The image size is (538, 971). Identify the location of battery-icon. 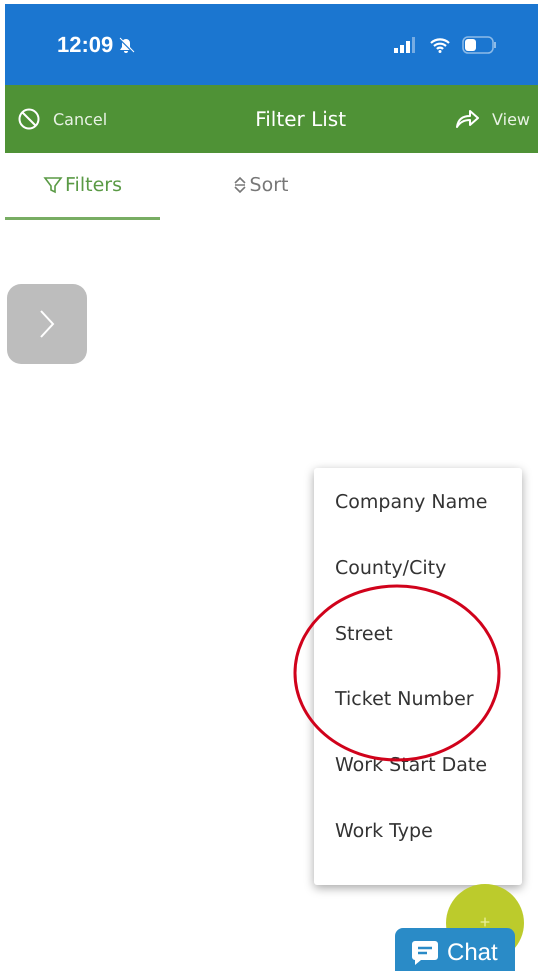
(480, 45).